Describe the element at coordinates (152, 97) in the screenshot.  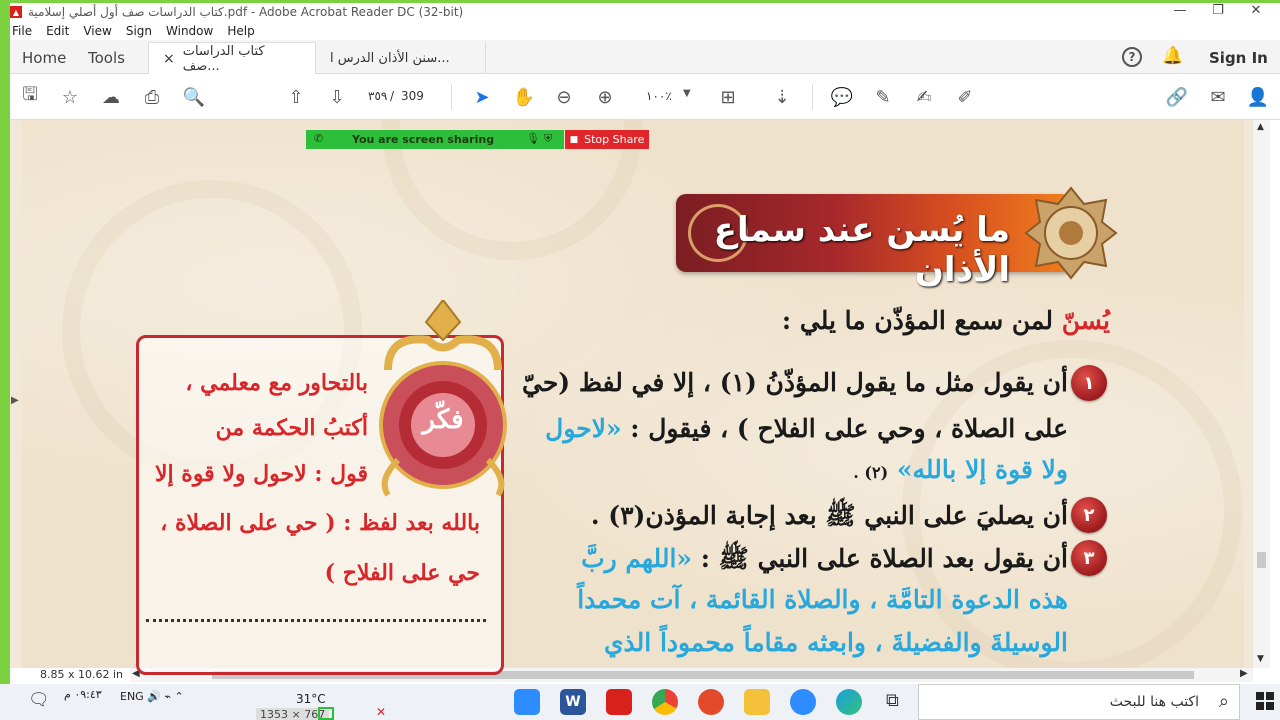
I see `print-icon: ⎙` at that location.